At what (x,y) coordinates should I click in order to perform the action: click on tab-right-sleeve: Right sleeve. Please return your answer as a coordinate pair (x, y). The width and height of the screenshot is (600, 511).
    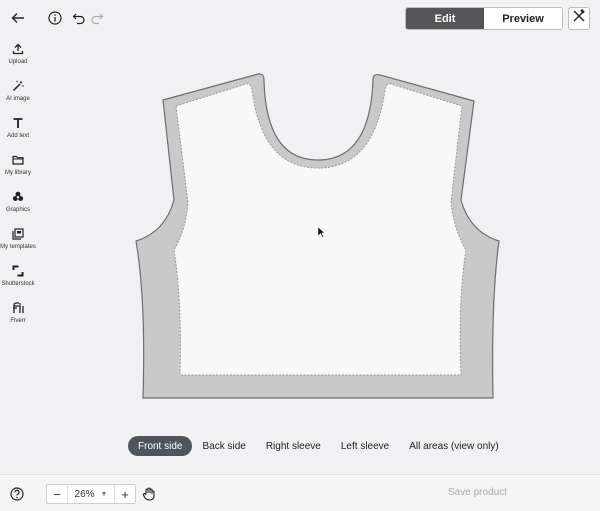
    Looking at the image, I should click on (293, 446).